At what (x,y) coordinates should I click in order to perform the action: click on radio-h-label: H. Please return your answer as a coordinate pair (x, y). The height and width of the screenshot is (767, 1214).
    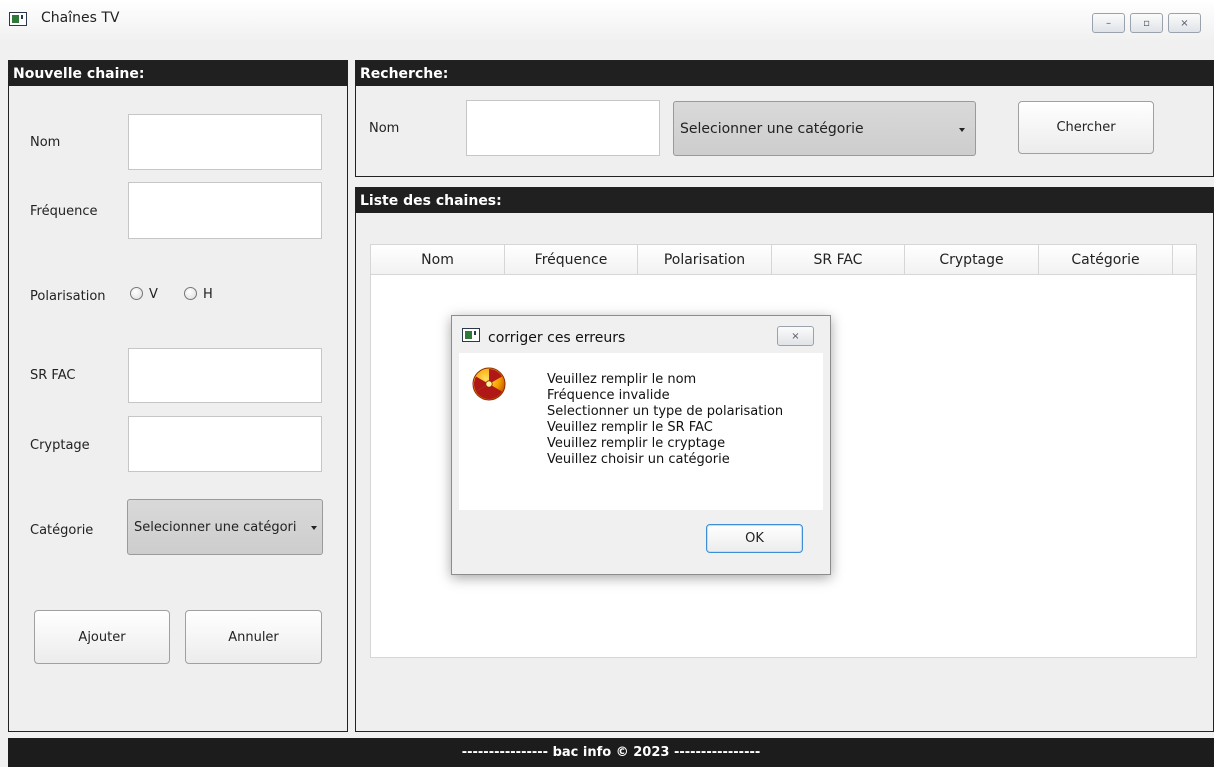
    Looking at the image, I should click on (208, 294).